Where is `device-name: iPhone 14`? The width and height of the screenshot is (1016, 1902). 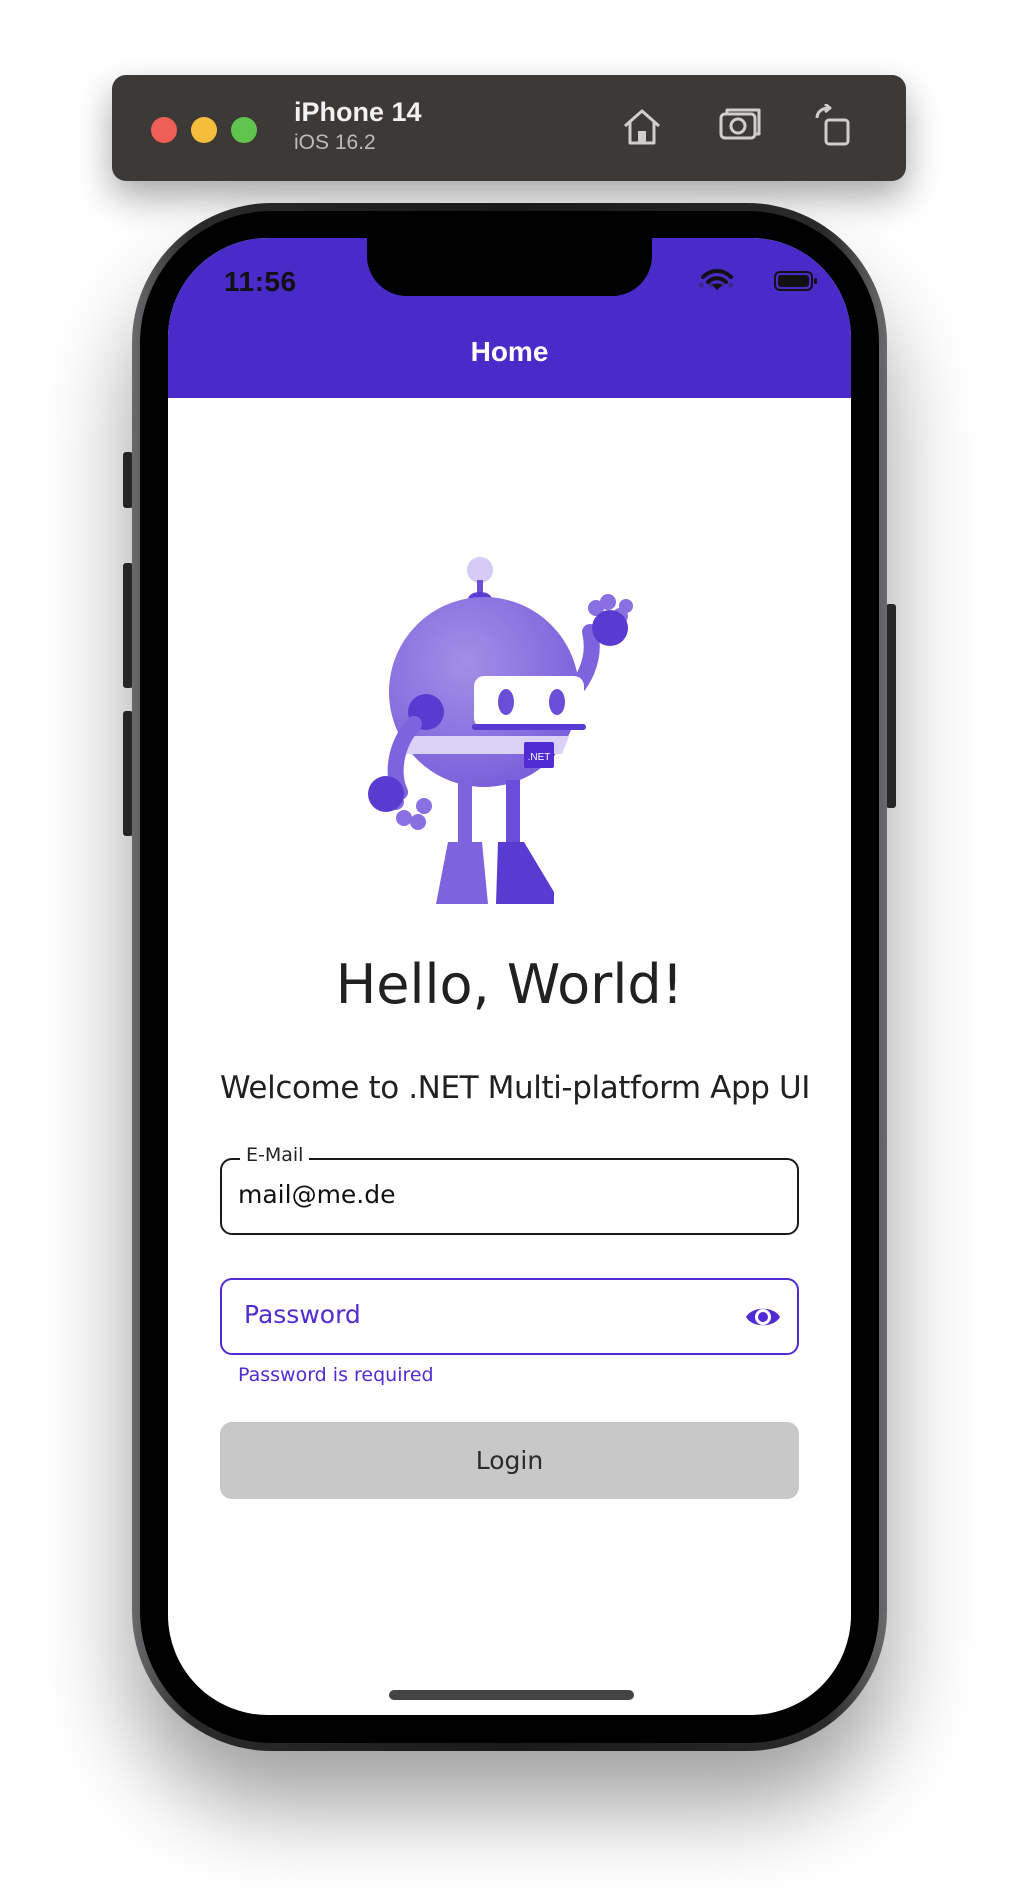
device-name: iPhone 14 is located at coordinates (358, 112).